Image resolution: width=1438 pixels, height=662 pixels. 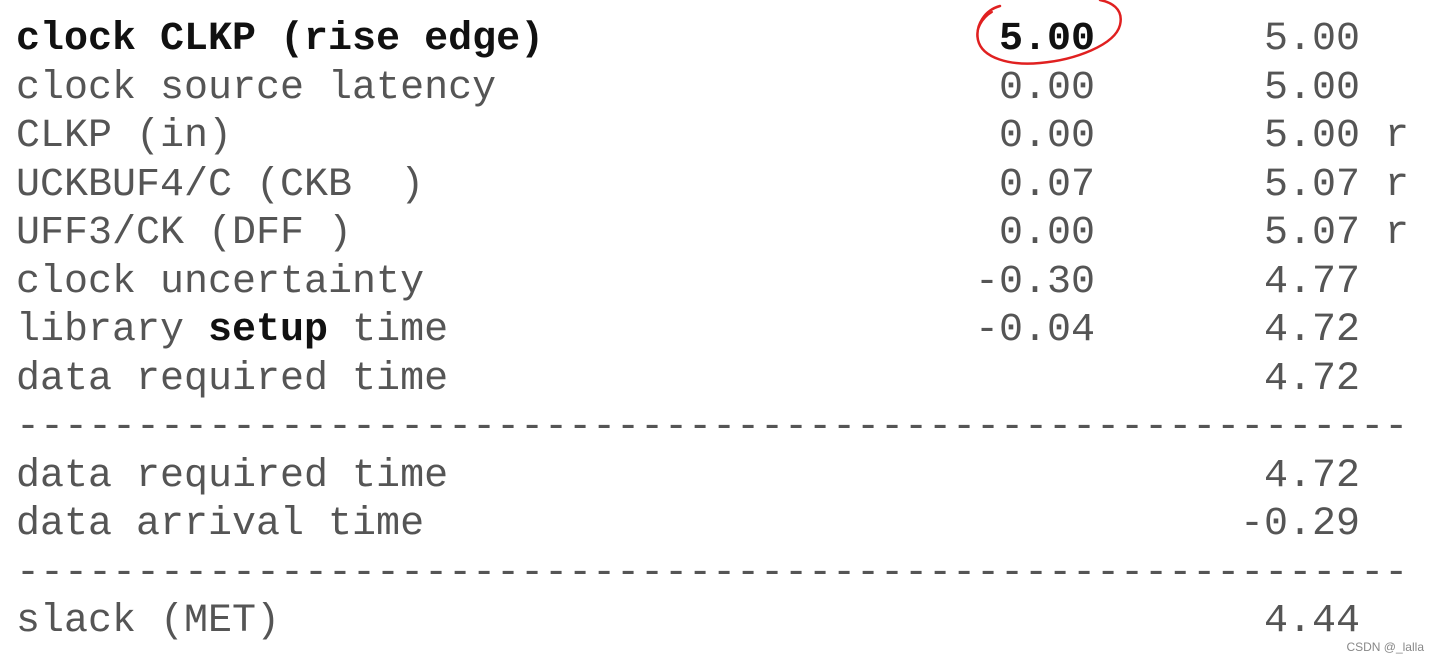 What do you see at coordinates (1049, 32) in the screenshot?
I see `red-circle-annotation` at bounding box center [1049, 32].